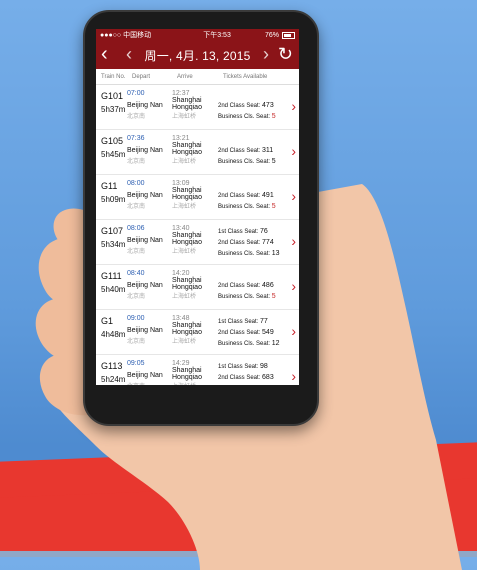 The image size is (477, 570). I want to click on seat-3-value: 12, so click(275, 343).